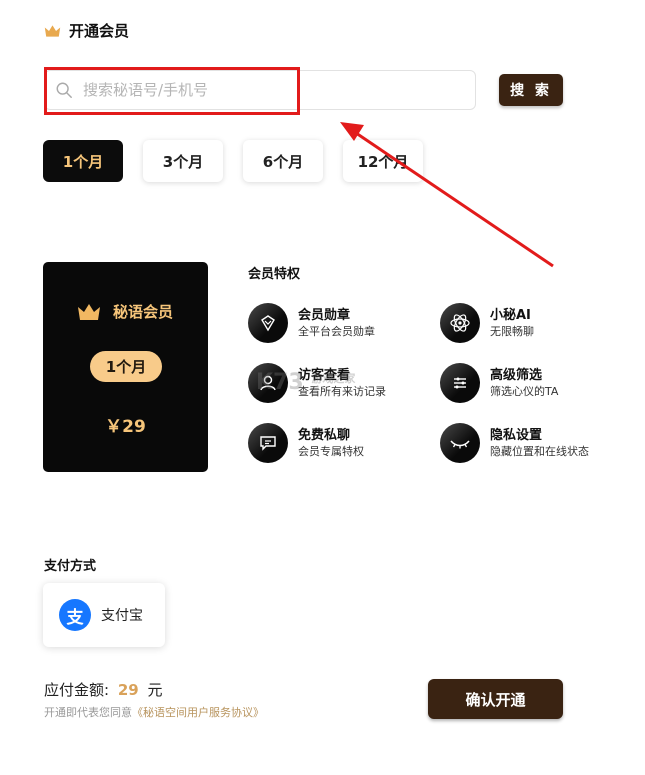 Image resolution: width=645 pixels, height=775 pixels. I want to click on vip-card-price: ￥29, so click(125, 427).